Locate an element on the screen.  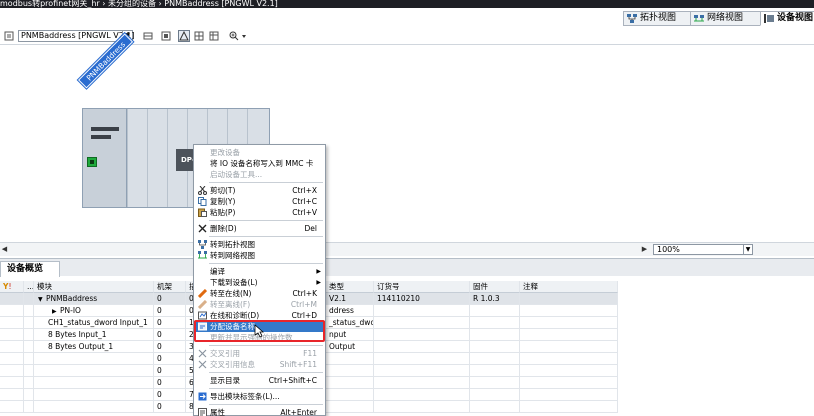
ethernet-port-icon is located at coordinates (92, 162).